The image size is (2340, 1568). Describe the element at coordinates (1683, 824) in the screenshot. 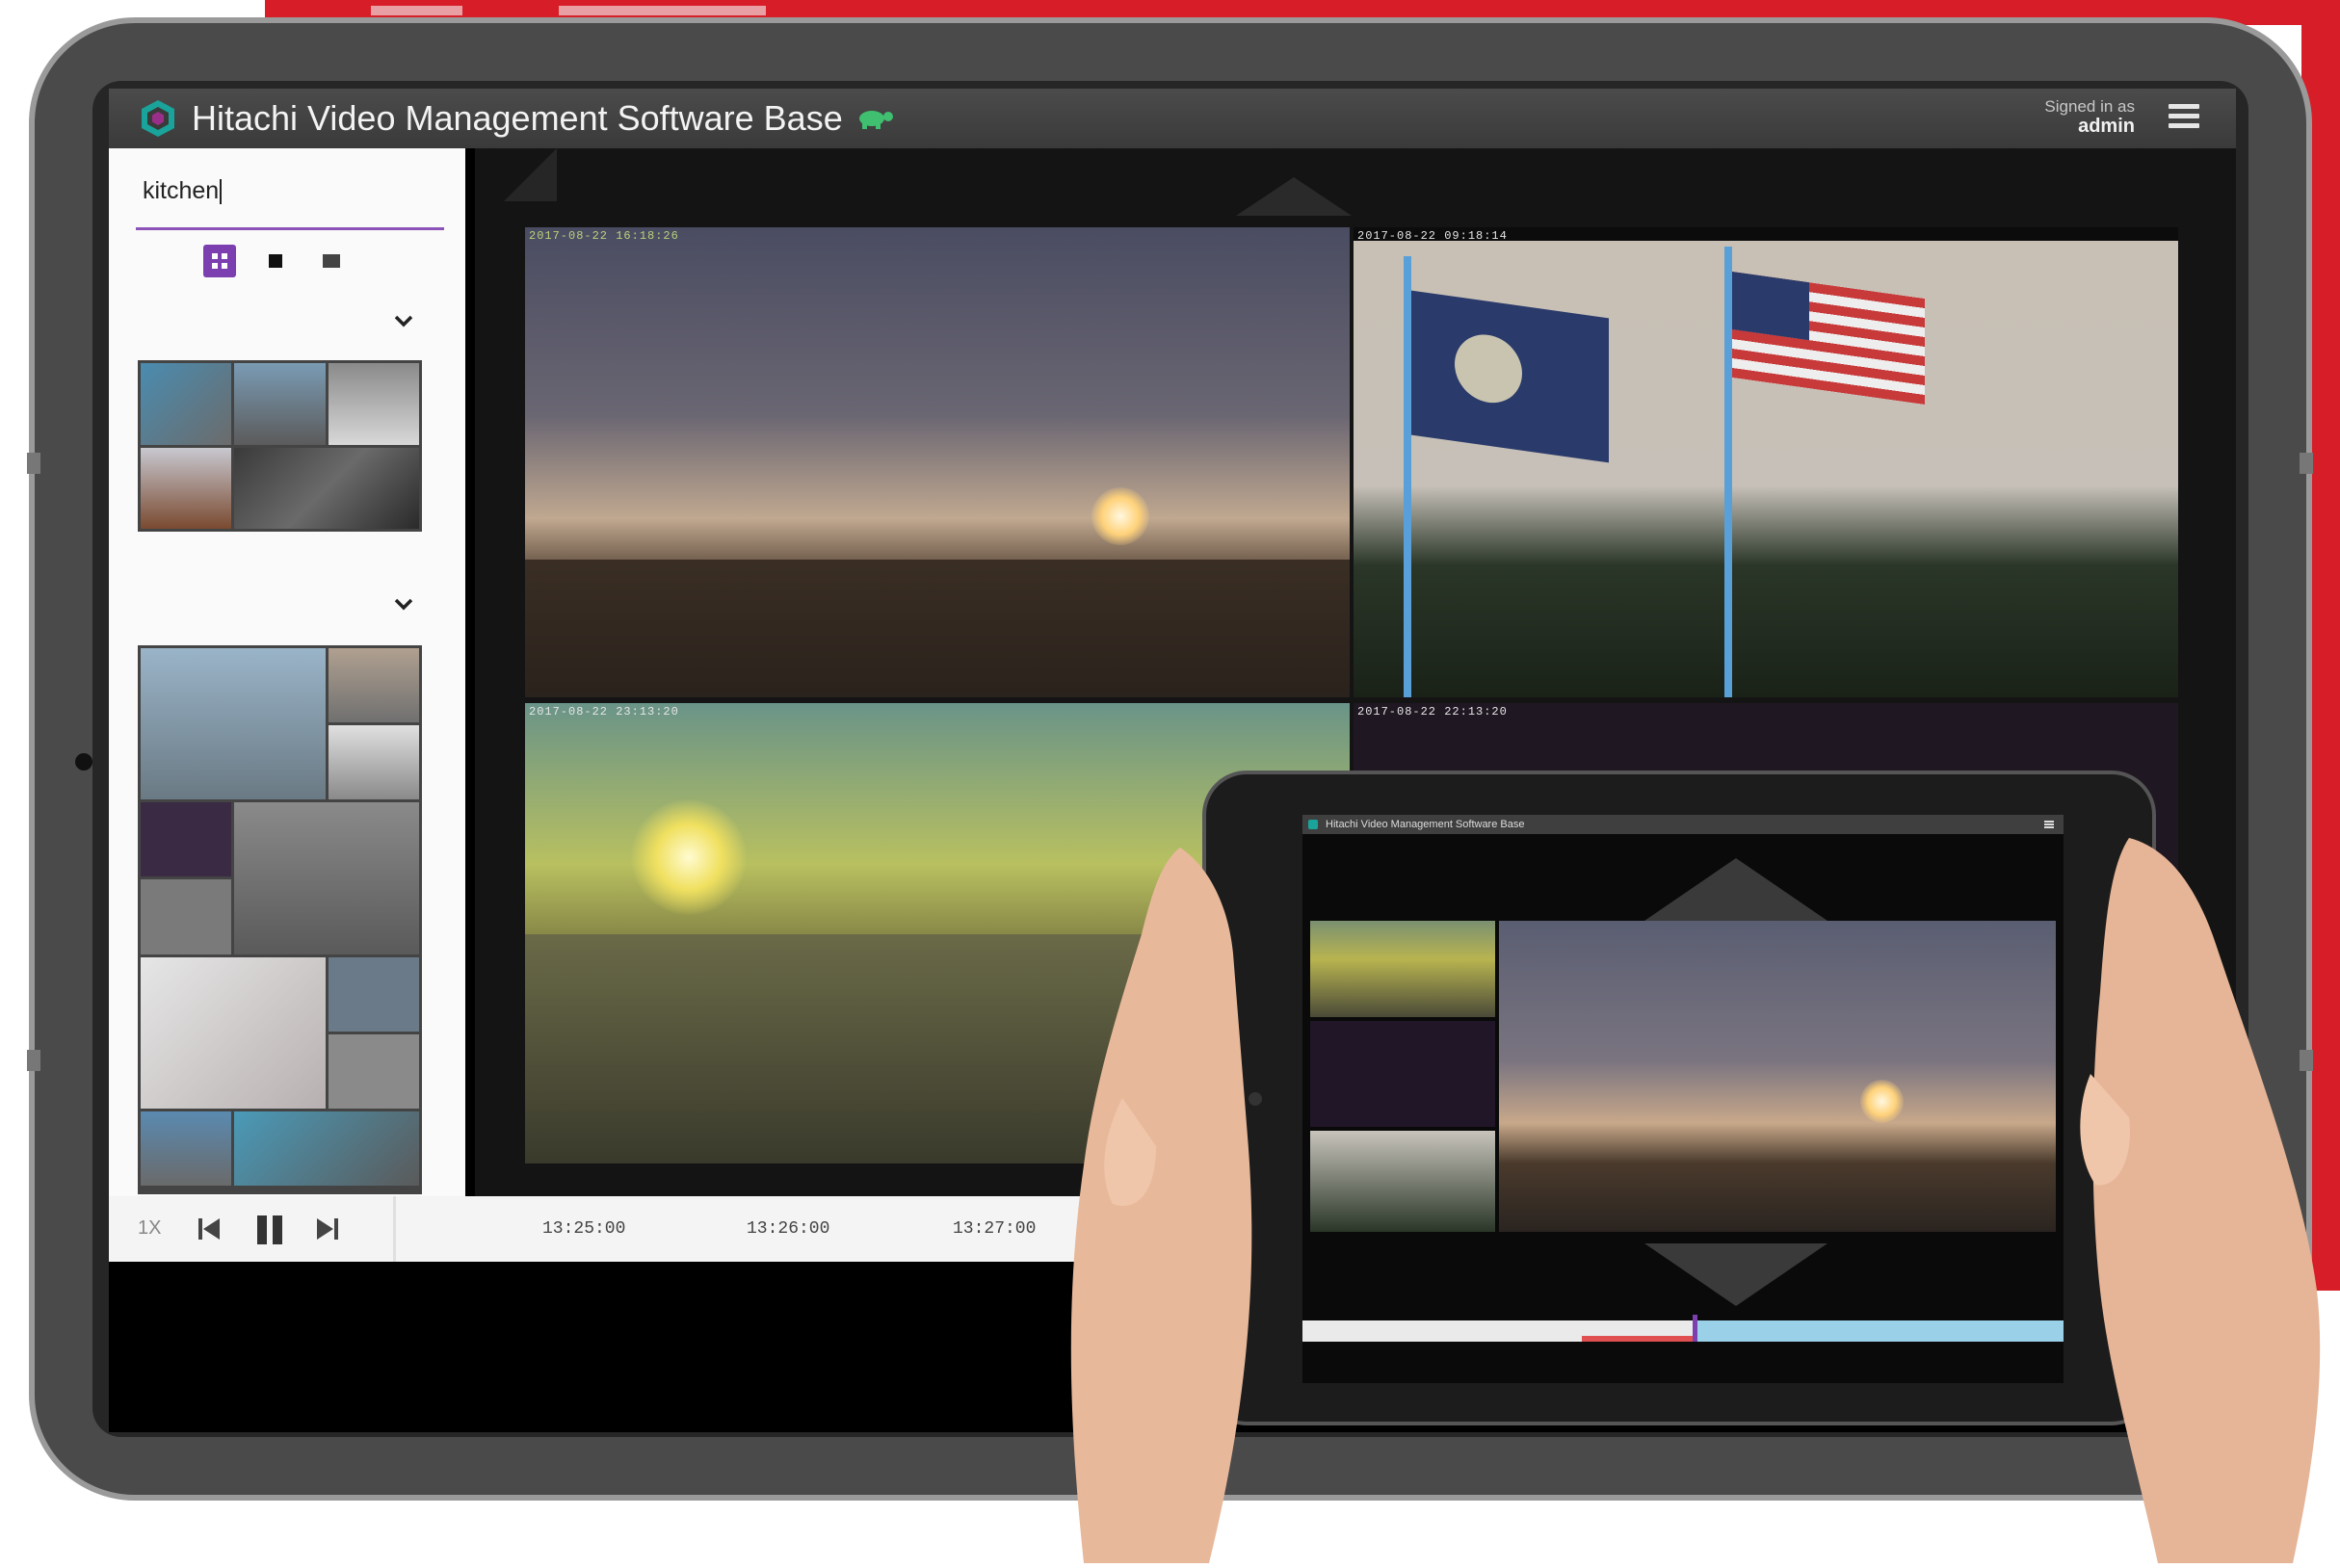

I see `tablet-header: Hitachi Video Management Software Base` at that location.